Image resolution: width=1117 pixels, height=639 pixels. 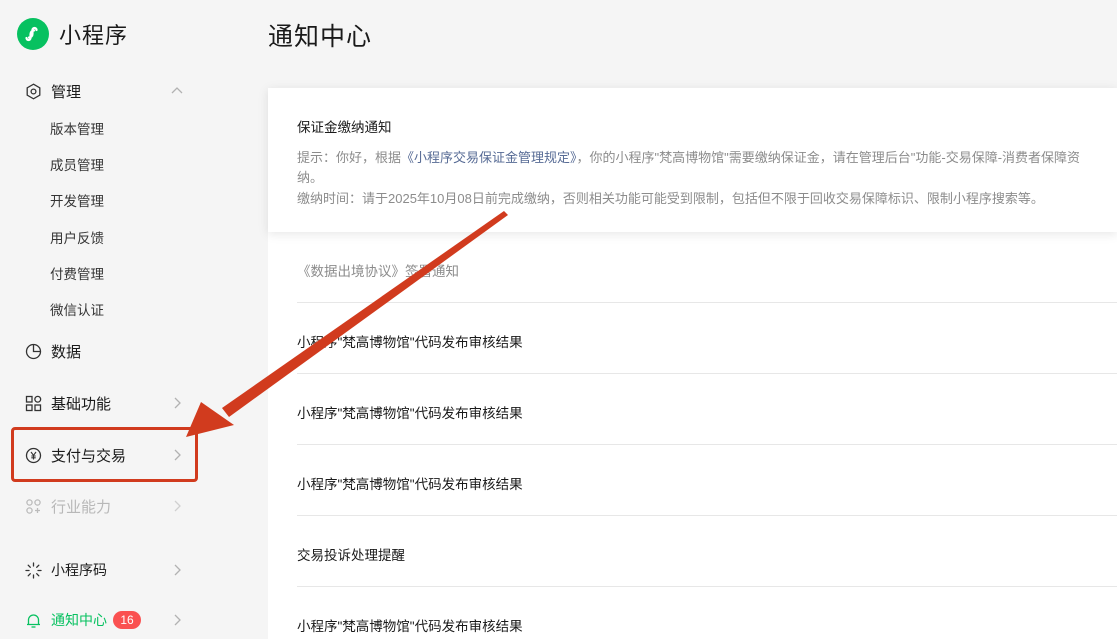 What do you see at coordinates (33, 34) in the screenshot?
I see `miniprogram-logo-icon` at bounding box center [33, 34].